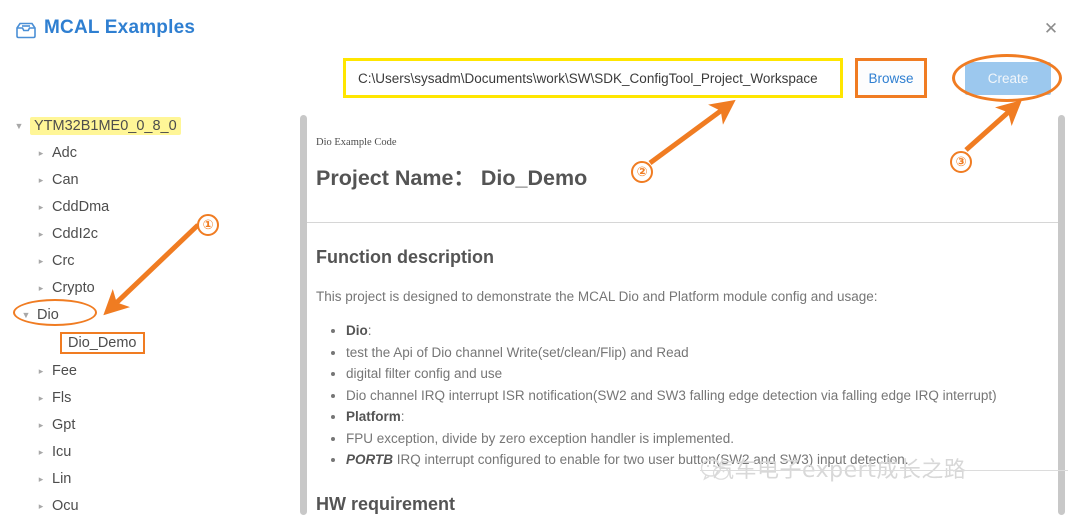  What do you see at coordinates (671, 417) in the screenshot?
I see `list-item: Platform:` at bounding box center [671, 417].